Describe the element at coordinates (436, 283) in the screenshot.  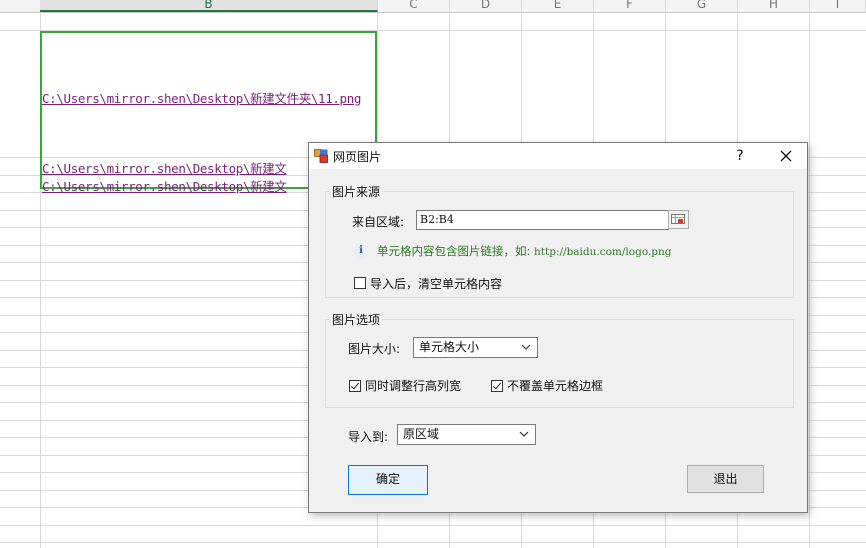
I see `clear-after-import-label: 导入后，清空单元格内容` at that location.